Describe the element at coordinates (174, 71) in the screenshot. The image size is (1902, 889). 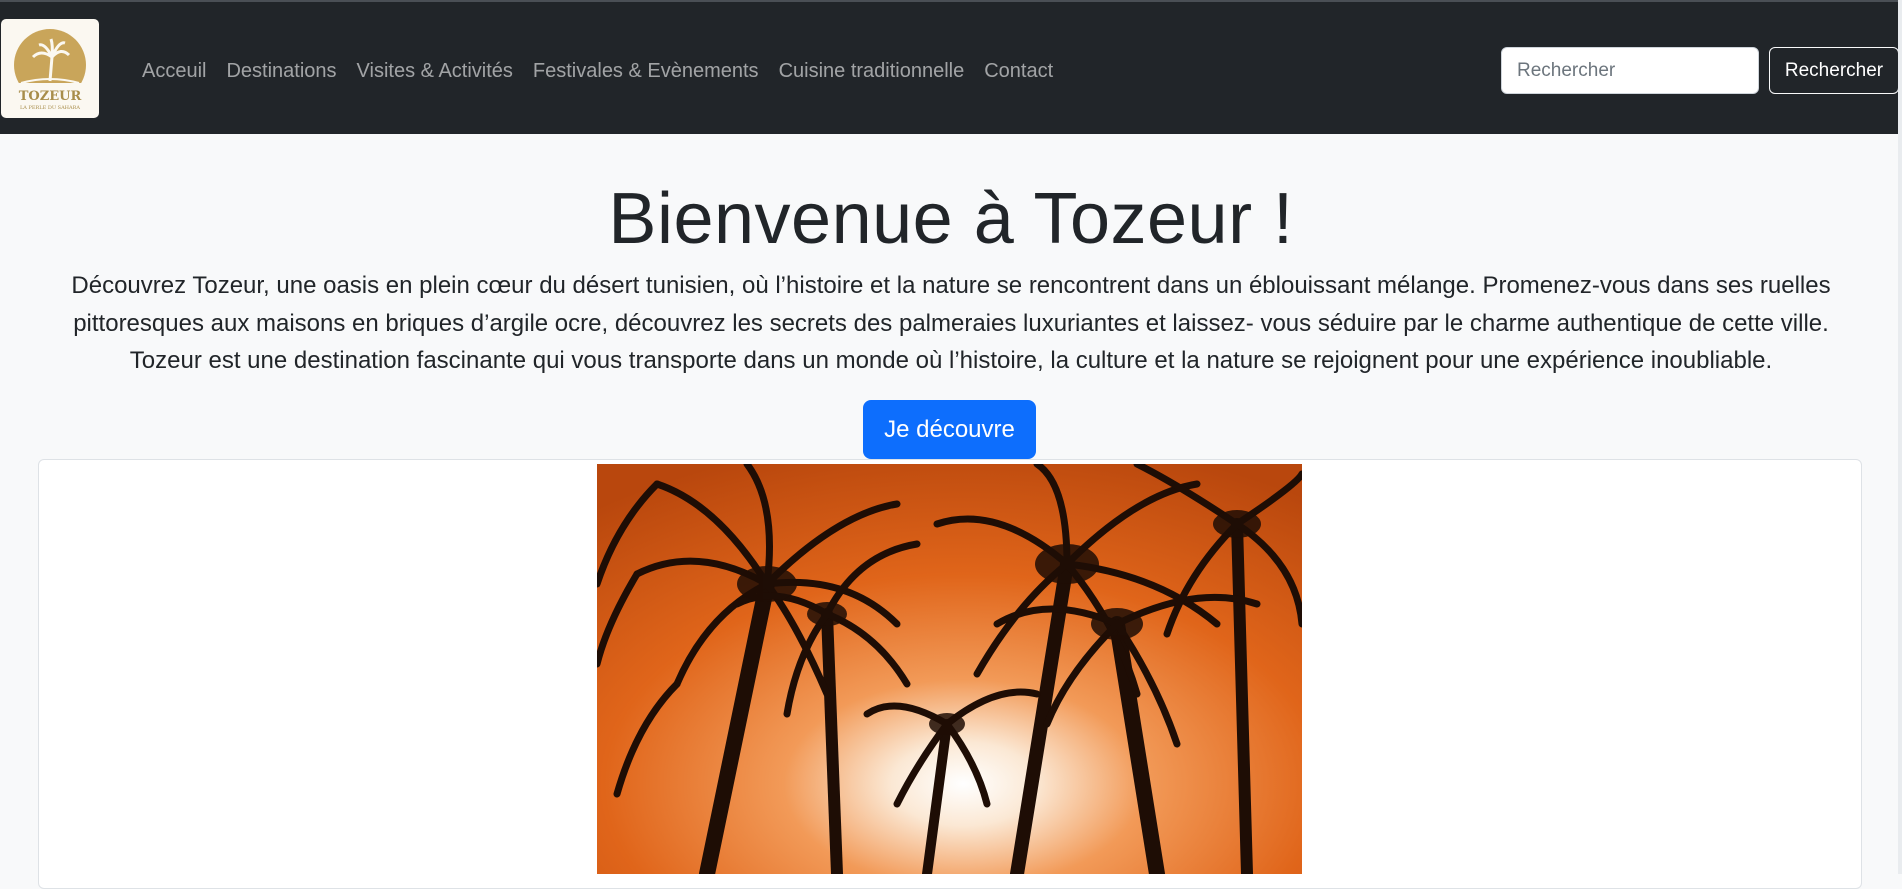
I see `nav-link-acceuil: Acceuil` at that location.